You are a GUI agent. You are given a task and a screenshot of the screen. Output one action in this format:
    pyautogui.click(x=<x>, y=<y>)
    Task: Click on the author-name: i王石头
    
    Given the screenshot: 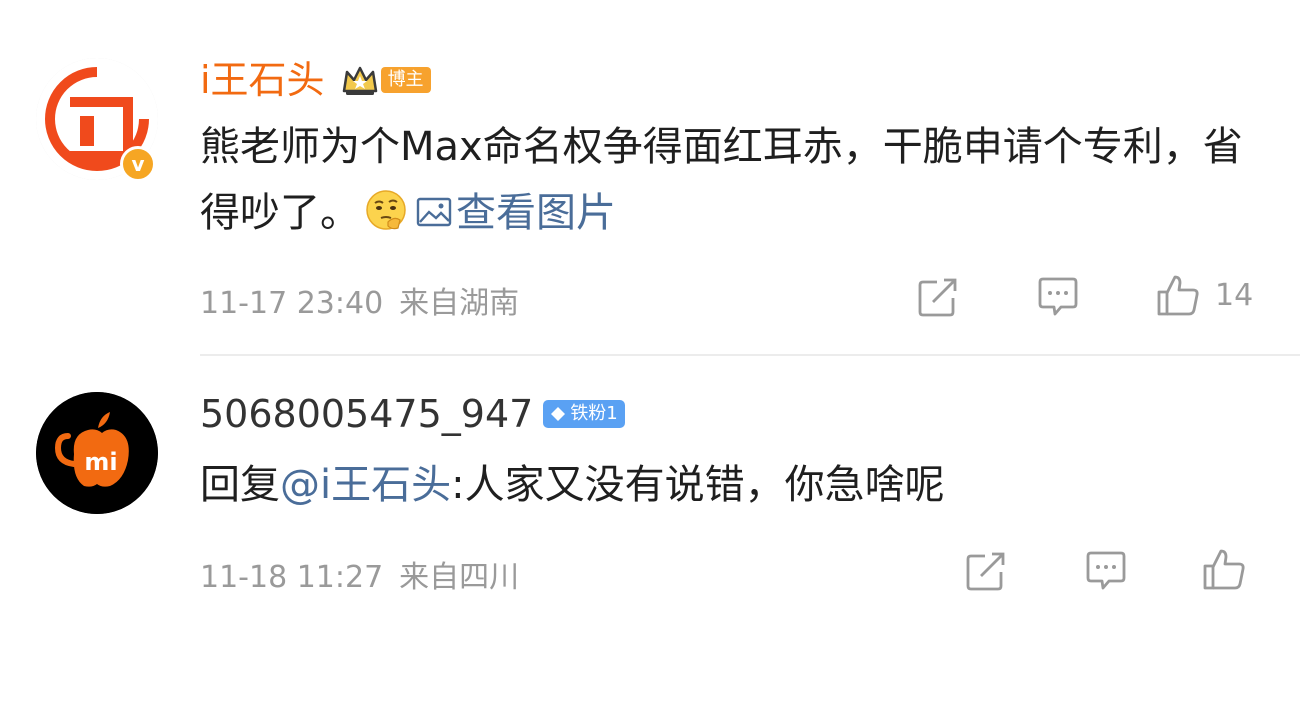 What is the action you would take?
    pyautogui.click(x=262, y=80)
    